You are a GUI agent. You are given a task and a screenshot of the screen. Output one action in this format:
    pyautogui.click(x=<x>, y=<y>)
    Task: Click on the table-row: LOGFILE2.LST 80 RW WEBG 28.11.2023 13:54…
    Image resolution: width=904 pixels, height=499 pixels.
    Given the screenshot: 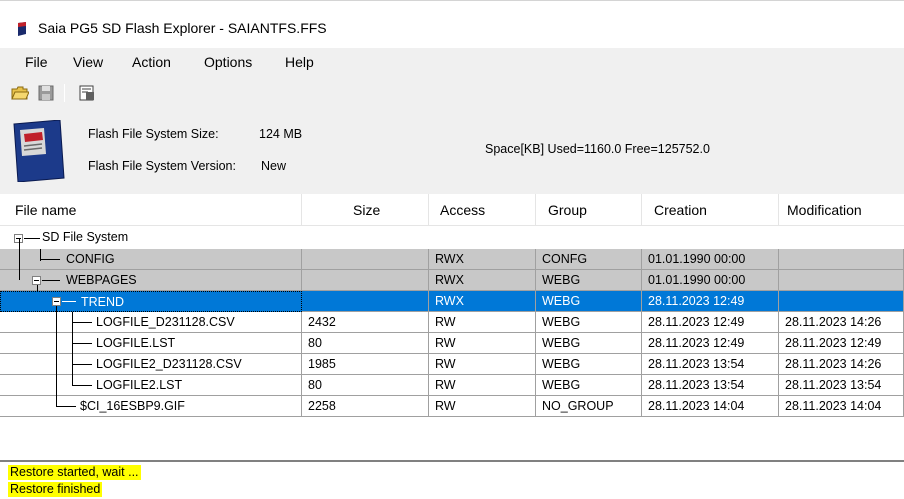 What is the action you would take?
    pyautogui.click(x=452, y=385)
    